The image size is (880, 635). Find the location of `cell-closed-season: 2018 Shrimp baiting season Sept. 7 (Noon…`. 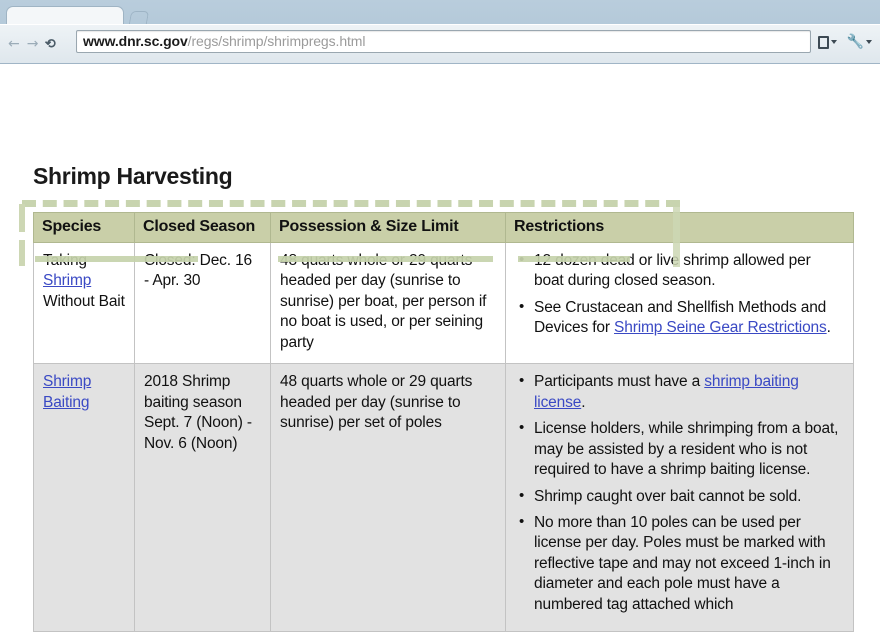

cell-closed-season: 2018 Shrimp baiting season Sept. 7 (Noon… is located at coordinates (202, 498).